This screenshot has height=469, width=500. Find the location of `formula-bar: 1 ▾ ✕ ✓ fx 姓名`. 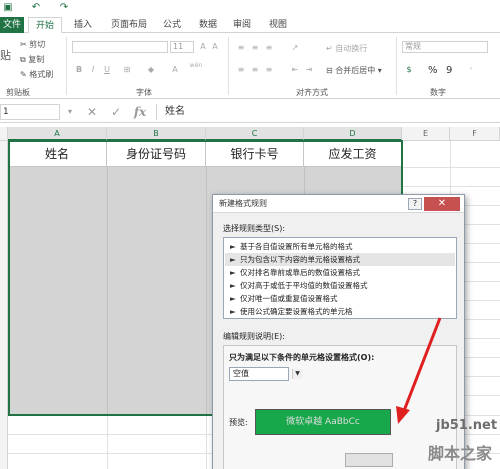

formula-bar: 1 ▾ ✕ ✓ fx 姓名 is located at coordinates (250, 112).